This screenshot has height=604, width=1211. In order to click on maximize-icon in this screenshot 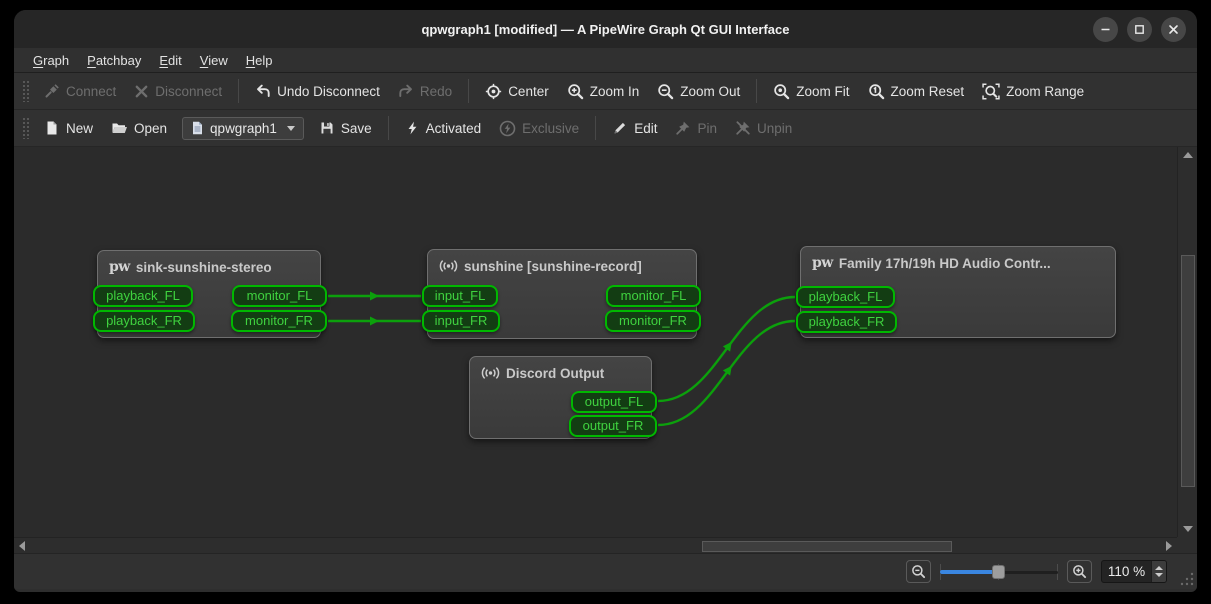, I will do `click(1139, 29)`.